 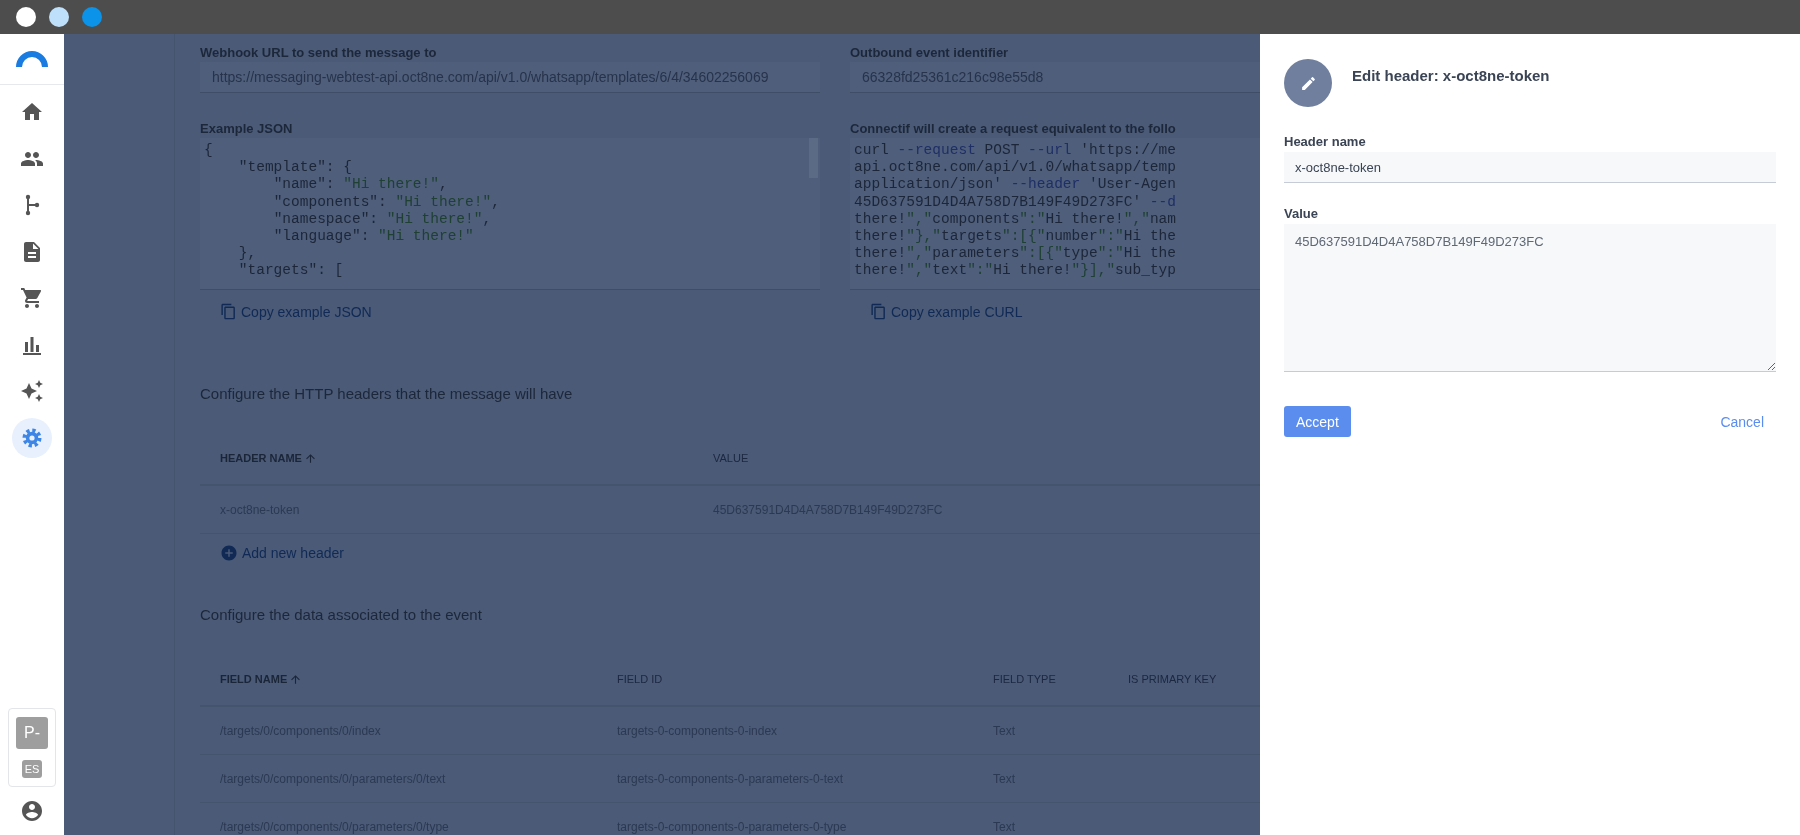 I want to click on field-label: Value, so click(x=1301, y=213).